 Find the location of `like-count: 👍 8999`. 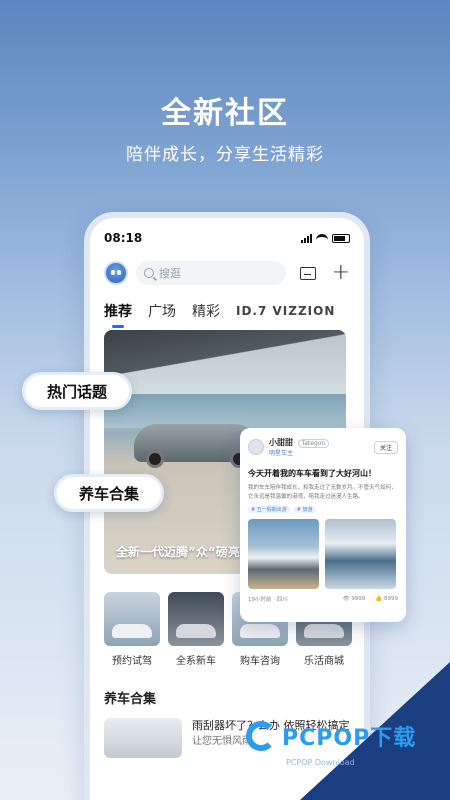

like-count: 👍 8999 is located at coordinates (386, 599).